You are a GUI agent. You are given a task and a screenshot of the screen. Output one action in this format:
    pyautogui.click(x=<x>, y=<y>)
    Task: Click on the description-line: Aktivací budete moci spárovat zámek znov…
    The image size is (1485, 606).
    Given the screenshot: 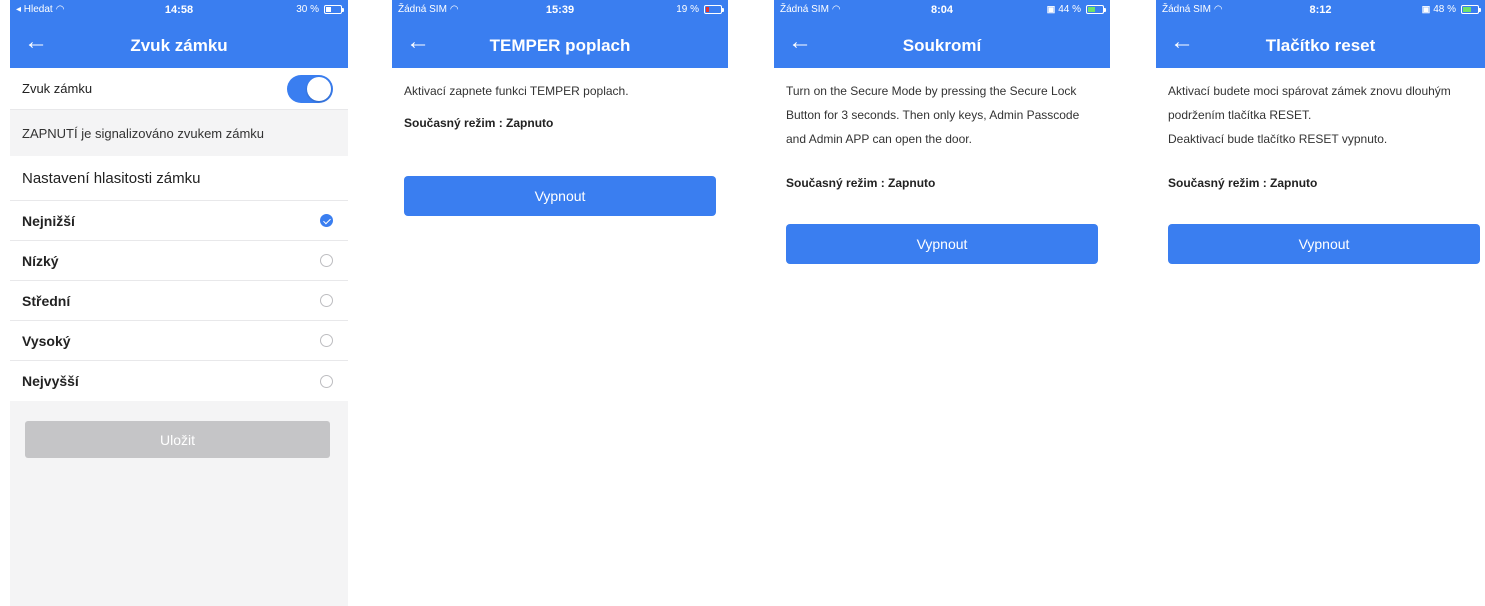 What is the action you would take?
    pyautogui.click(x=1309, y=103)
    